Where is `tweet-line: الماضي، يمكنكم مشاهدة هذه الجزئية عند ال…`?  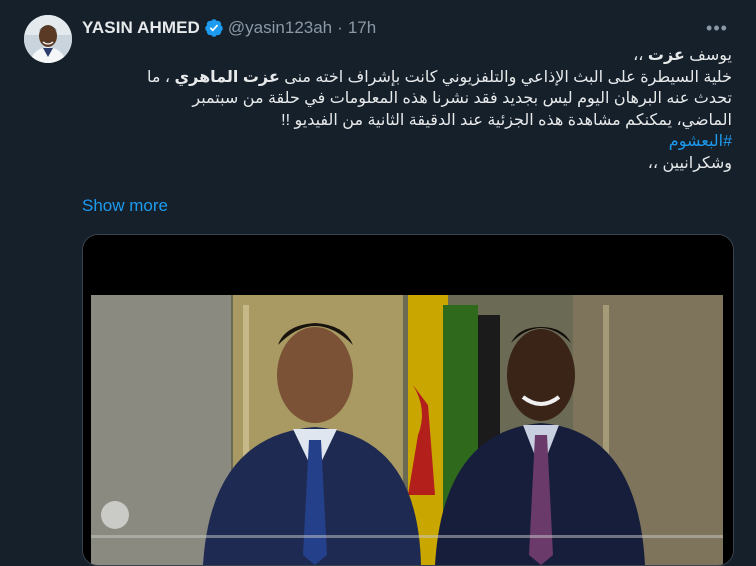
tweet-line: الماضي، يمكنكم مشاهدة هذه الجزئية عند ال… is located at coordinates (506, 120).